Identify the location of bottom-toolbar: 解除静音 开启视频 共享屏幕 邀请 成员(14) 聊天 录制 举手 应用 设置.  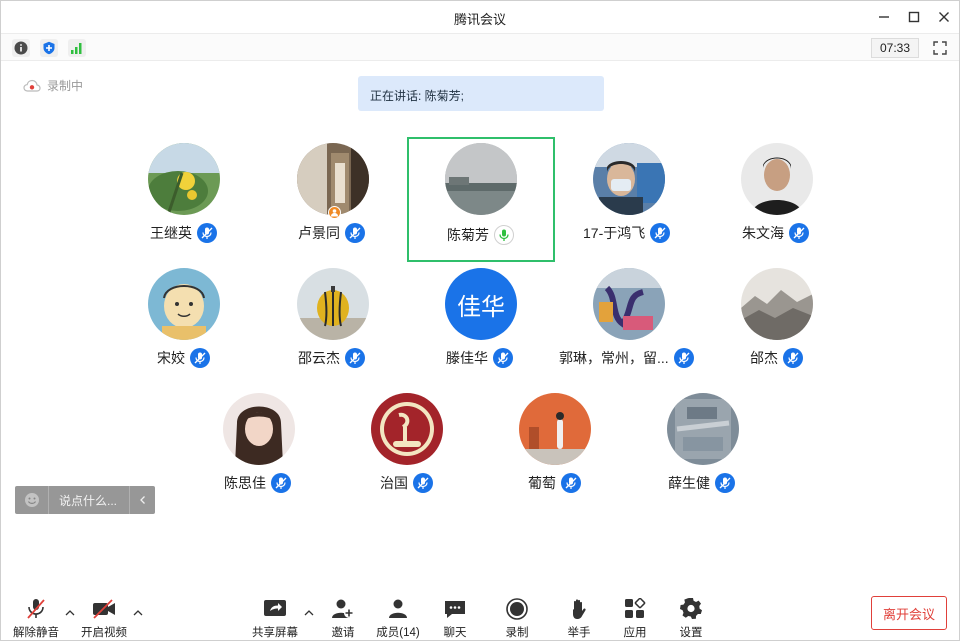
(480, 617).